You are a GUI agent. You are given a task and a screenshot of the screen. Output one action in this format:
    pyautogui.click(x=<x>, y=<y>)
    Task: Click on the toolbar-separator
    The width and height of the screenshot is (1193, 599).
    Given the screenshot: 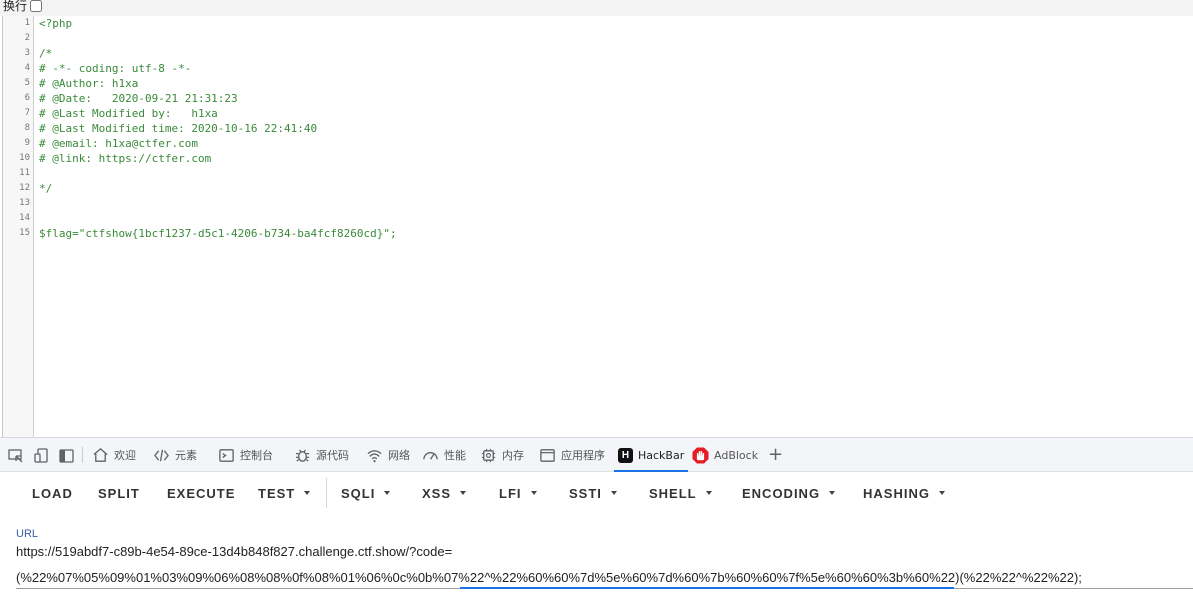 What is the action you would take?
    pyautogui.click(x=326, y=493)
    